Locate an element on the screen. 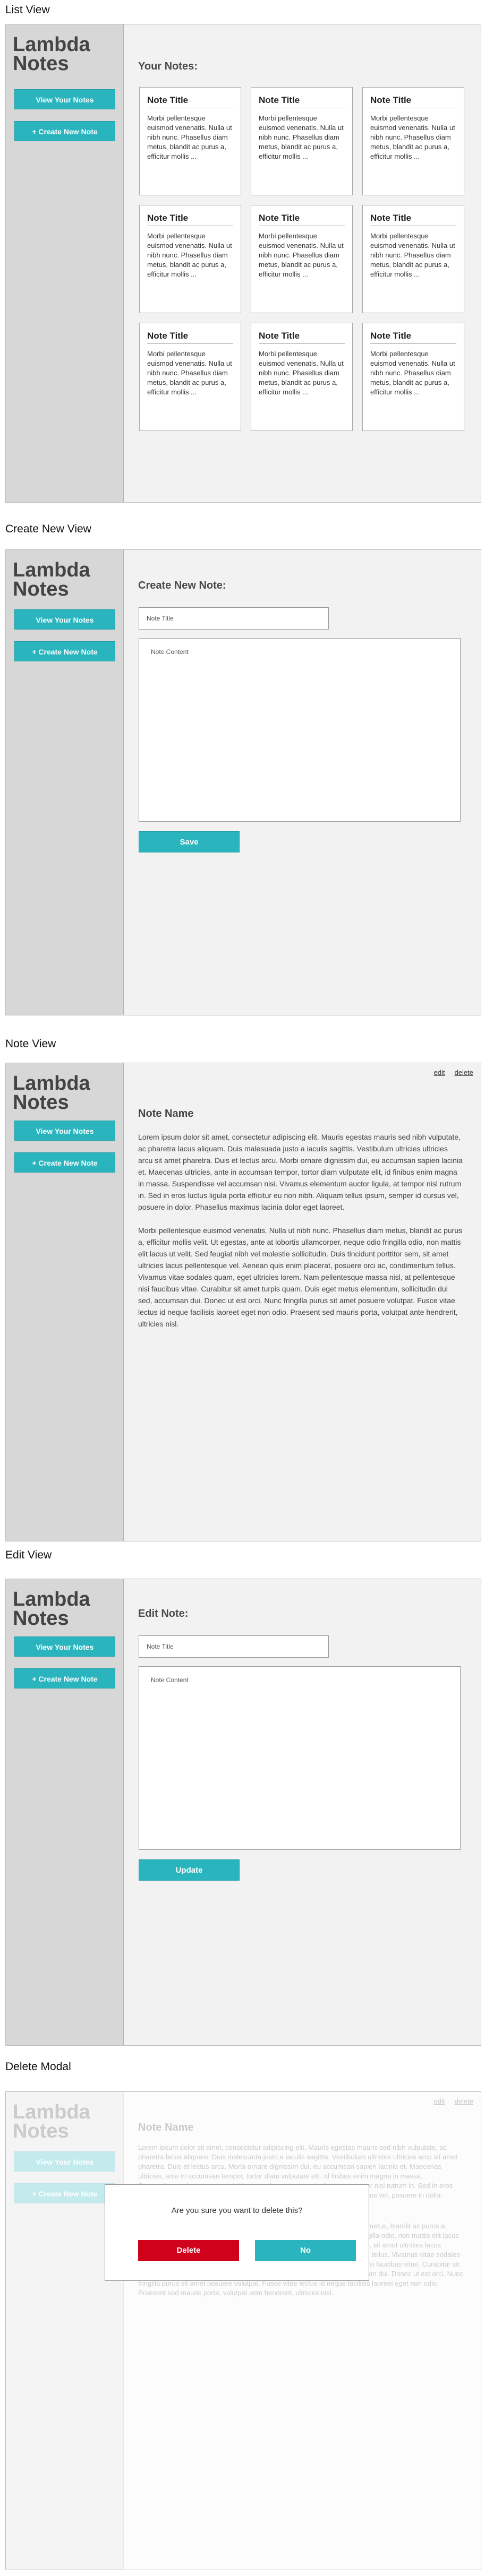 The image size is (485, 2576). save-button: Save is located at coordinates (189, 842).